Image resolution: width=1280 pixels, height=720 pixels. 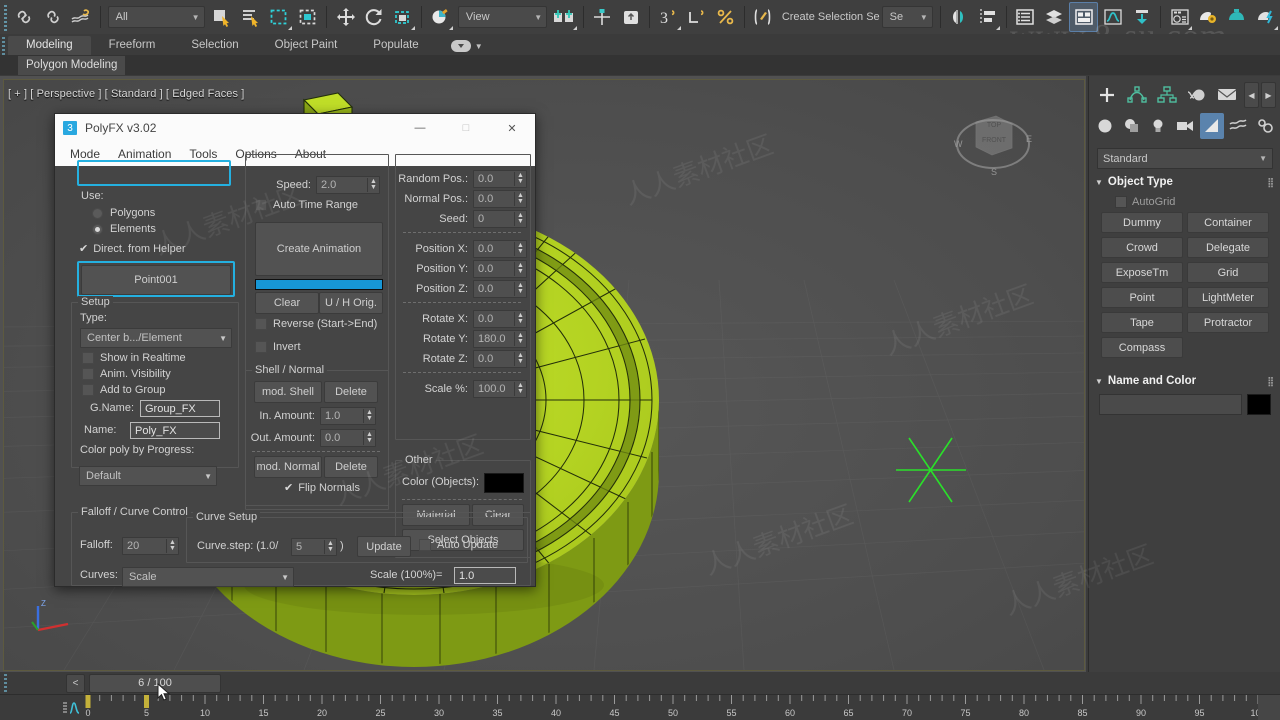 What do you see at coordinates (520, 199) in the screenshot?
I see `spinner-arrows-icon-5: ▲ ▼` at bounding box center [520, 199].